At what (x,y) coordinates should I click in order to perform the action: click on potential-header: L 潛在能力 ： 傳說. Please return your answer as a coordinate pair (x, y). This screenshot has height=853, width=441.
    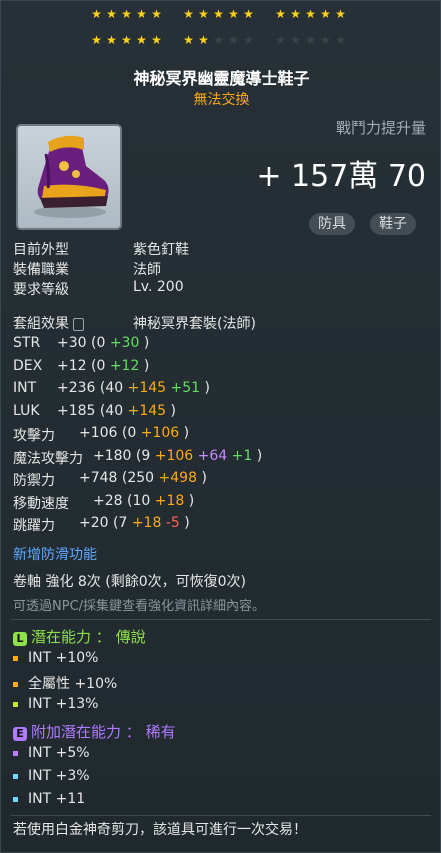
    Looking at the image, I should click on (79, 636).